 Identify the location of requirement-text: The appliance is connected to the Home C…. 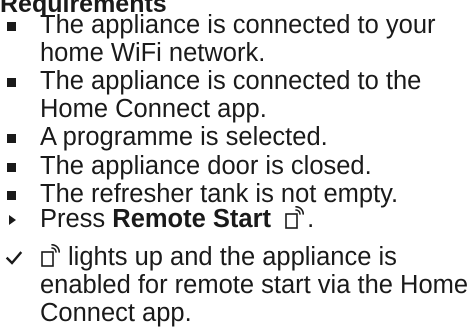
(231, 95).